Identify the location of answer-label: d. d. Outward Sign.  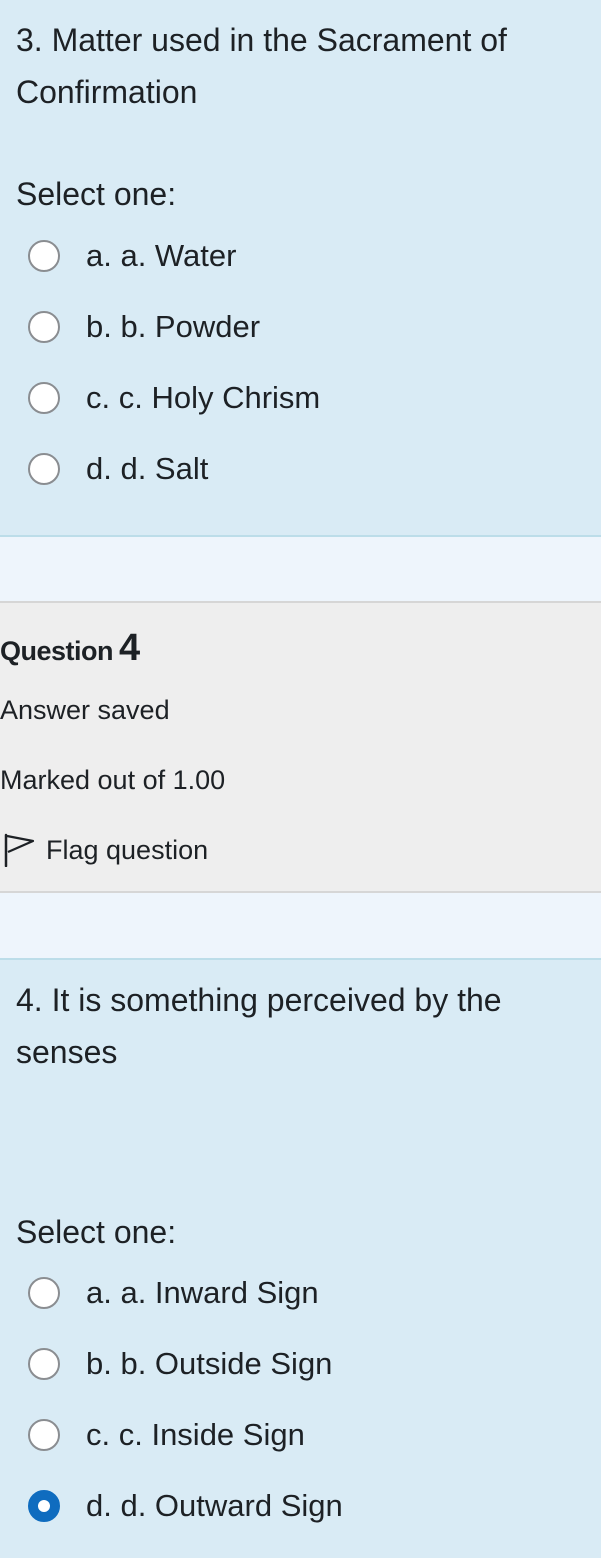
(214, 1505).